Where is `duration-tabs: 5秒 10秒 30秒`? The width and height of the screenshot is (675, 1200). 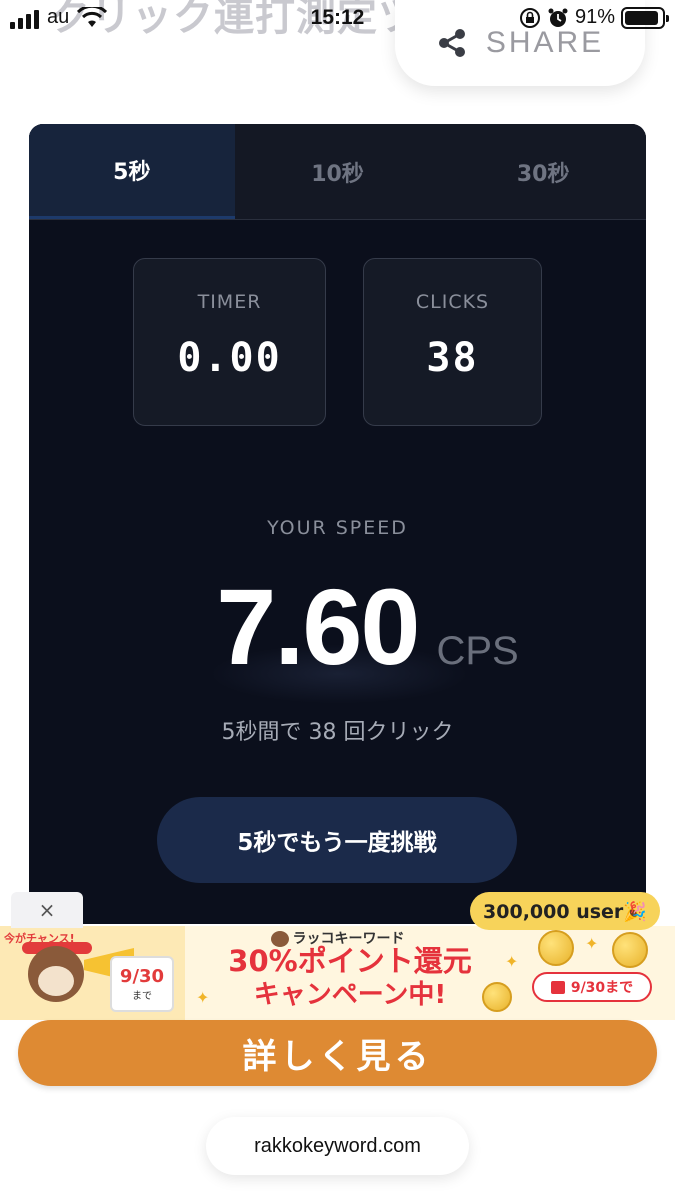 duration-tabs: 5秒 10秒 30秒 is located at coordinates (337, 172).